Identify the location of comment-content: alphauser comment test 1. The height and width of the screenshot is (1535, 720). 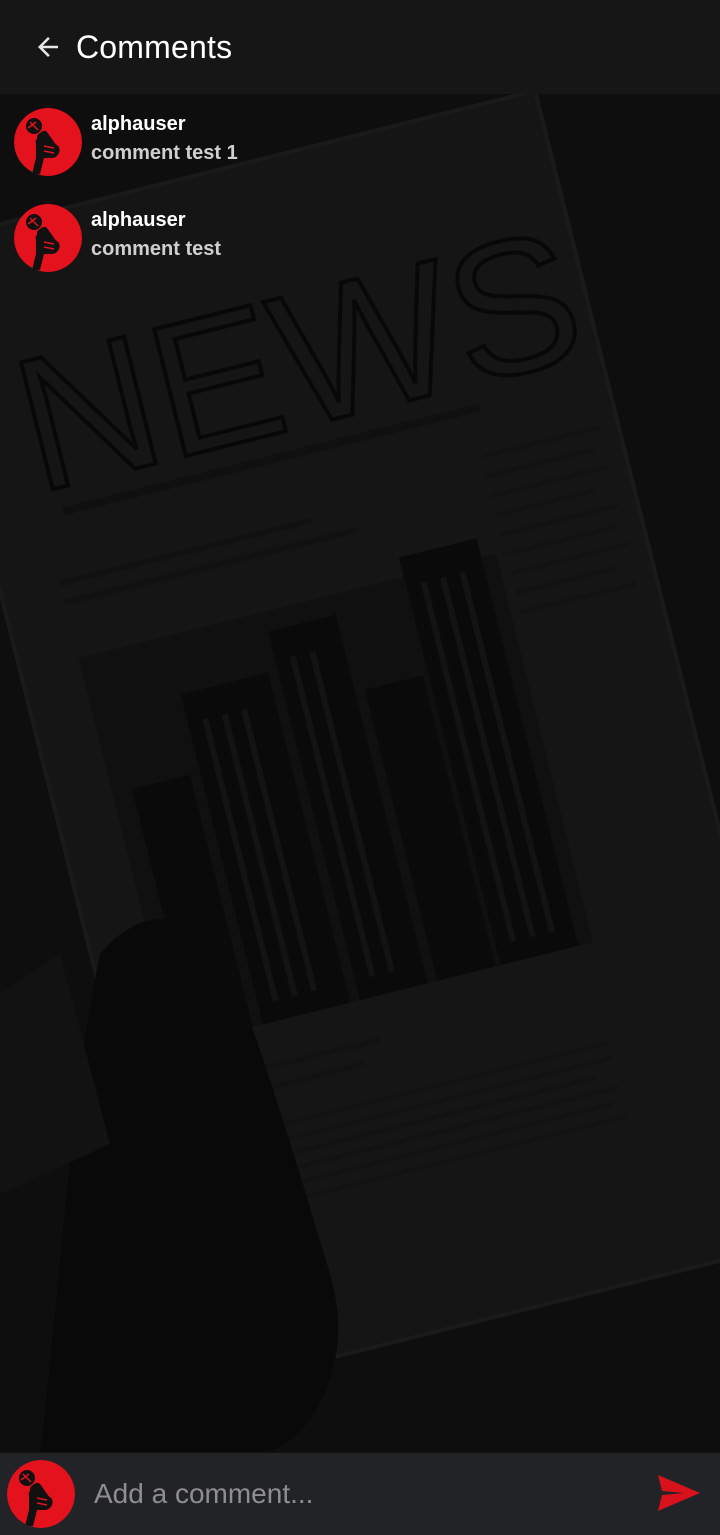
(164, 138).